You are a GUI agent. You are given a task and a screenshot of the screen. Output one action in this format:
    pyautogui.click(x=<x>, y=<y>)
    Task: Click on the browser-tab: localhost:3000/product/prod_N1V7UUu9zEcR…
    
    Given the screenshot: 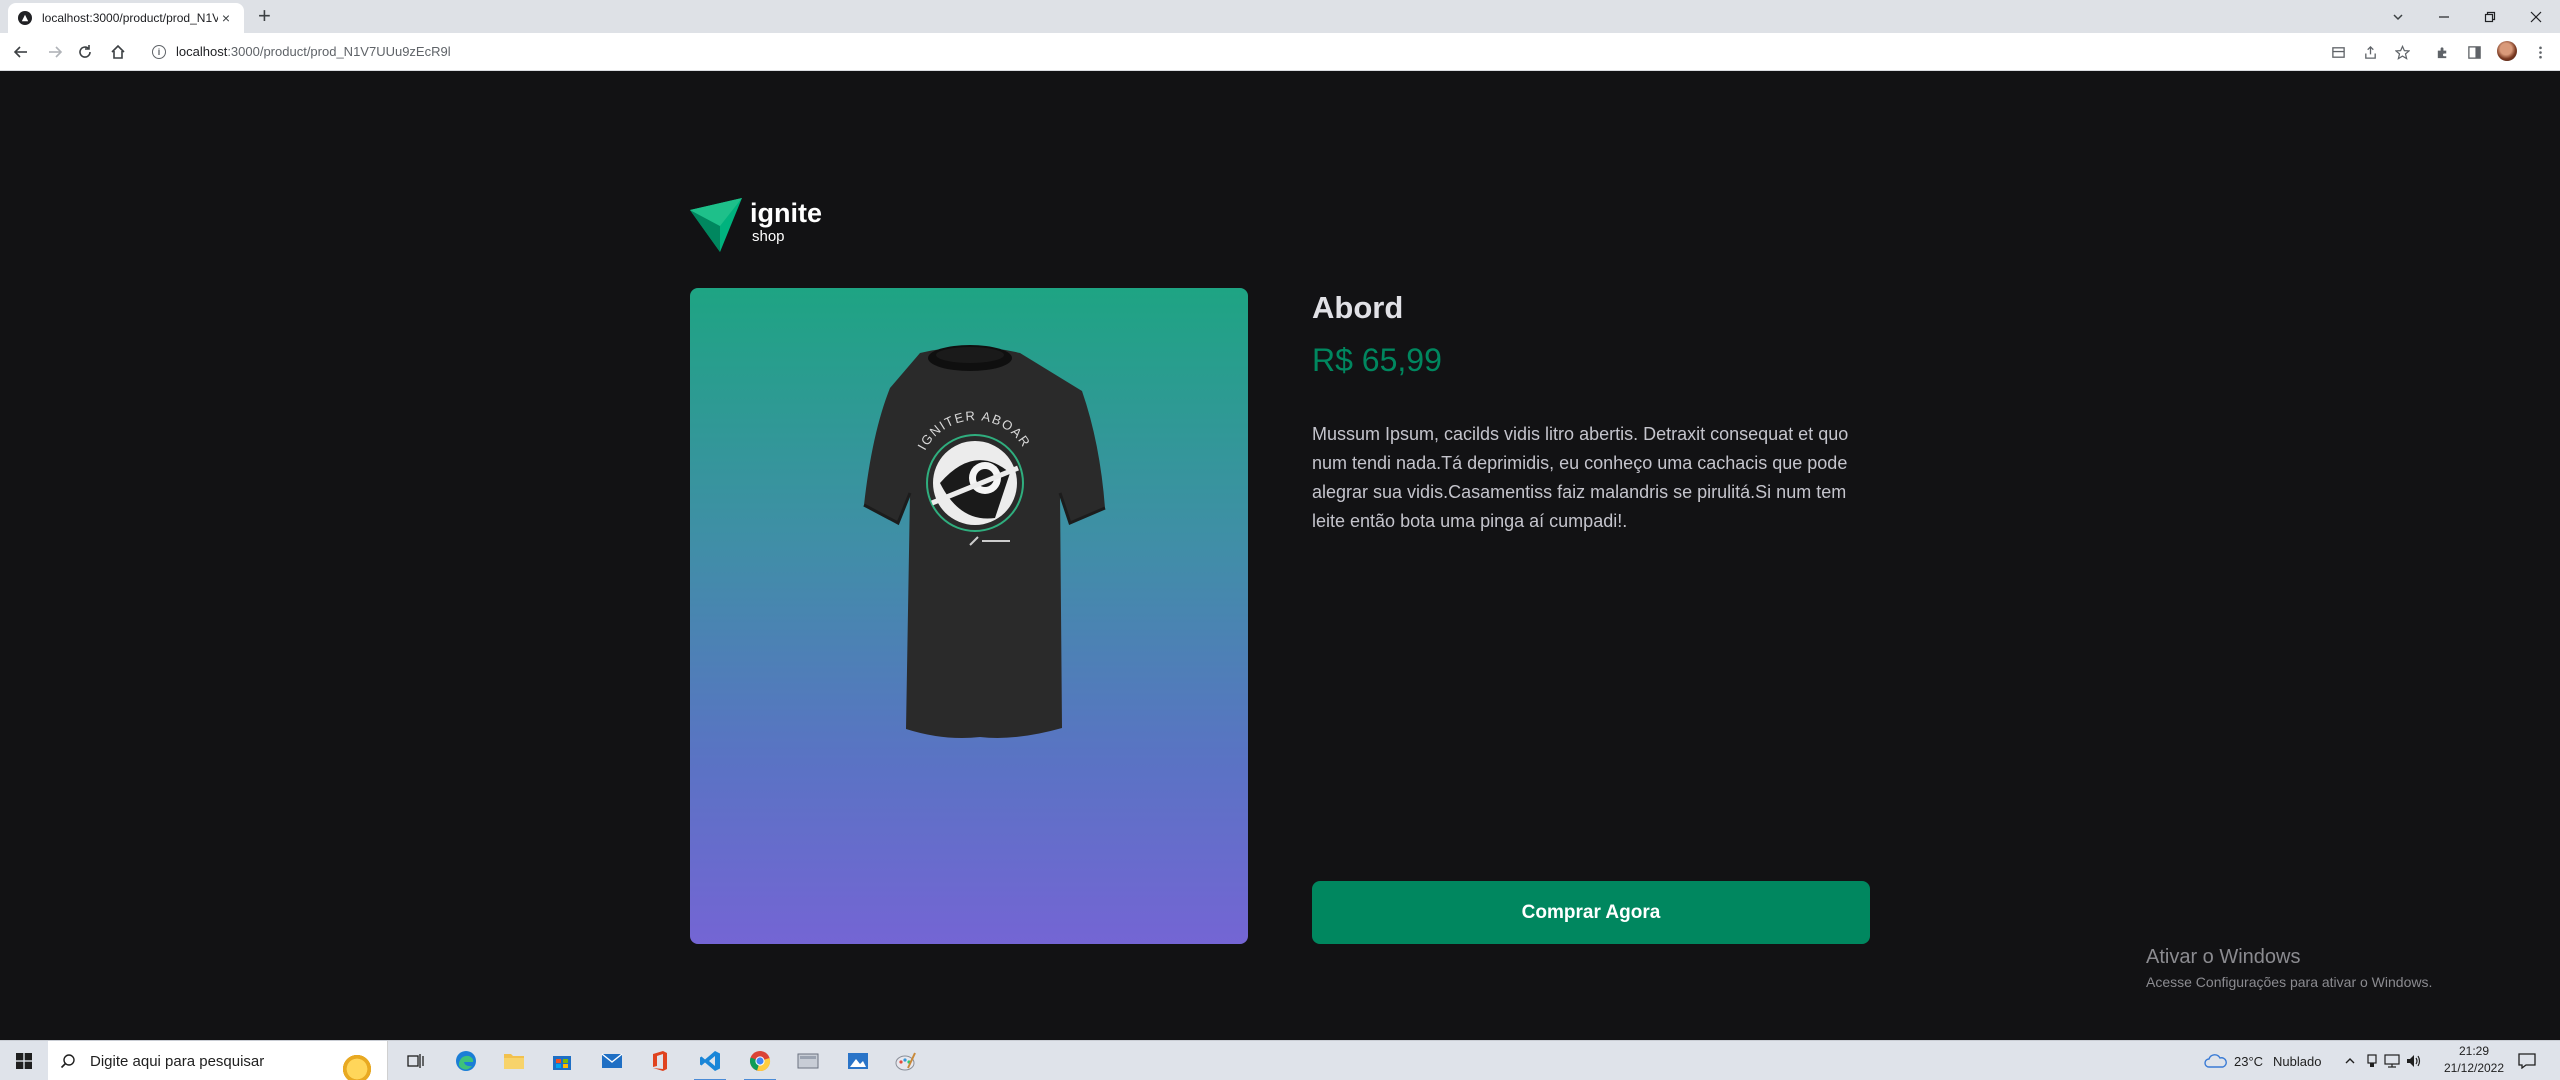 What is the action you would take?
    pyautogui.click(x=126, y=18)
    